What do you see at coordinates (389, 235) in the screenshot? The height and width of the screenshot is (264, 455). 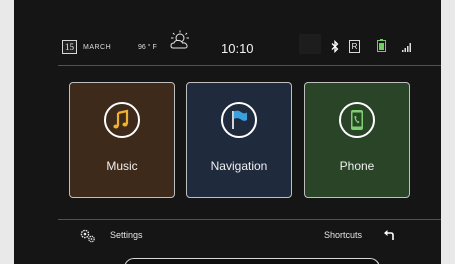 I see `return-arrow-icon` at bounding box center [389, 235].